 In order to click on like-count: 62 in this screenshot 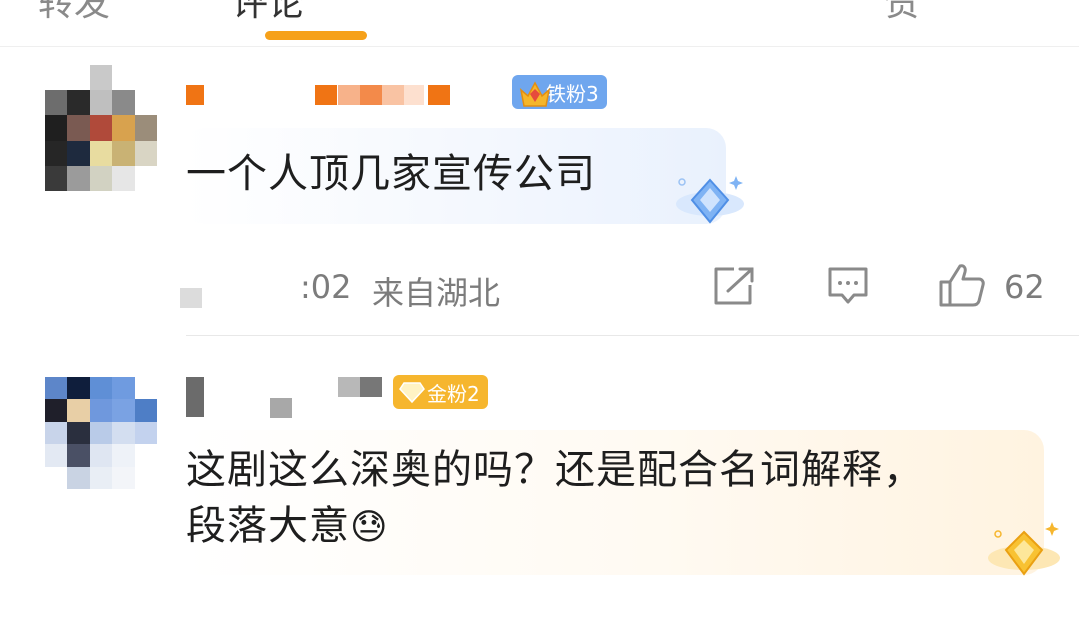, I will do `click(1024, 287)`.